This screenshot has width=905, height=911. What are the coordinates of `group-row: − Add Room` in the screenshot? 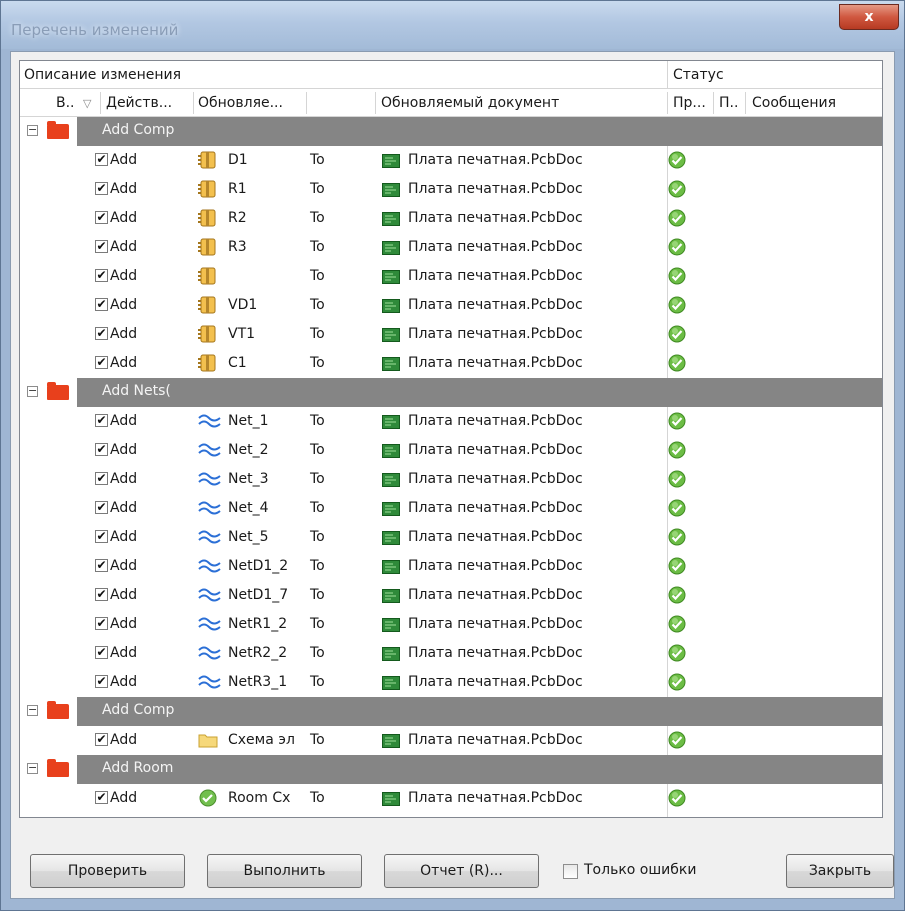 It's located at (451, 769).